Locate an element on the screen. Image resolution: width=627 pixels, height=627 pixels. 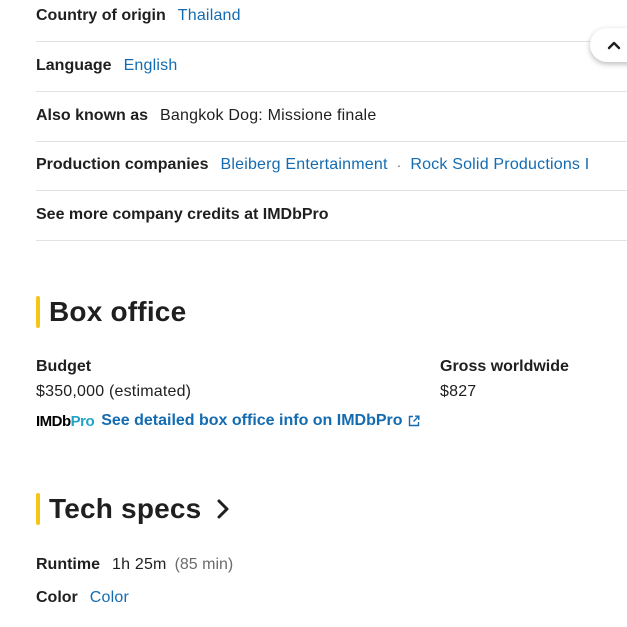
language-link: English is located at coordinates (151, 66).